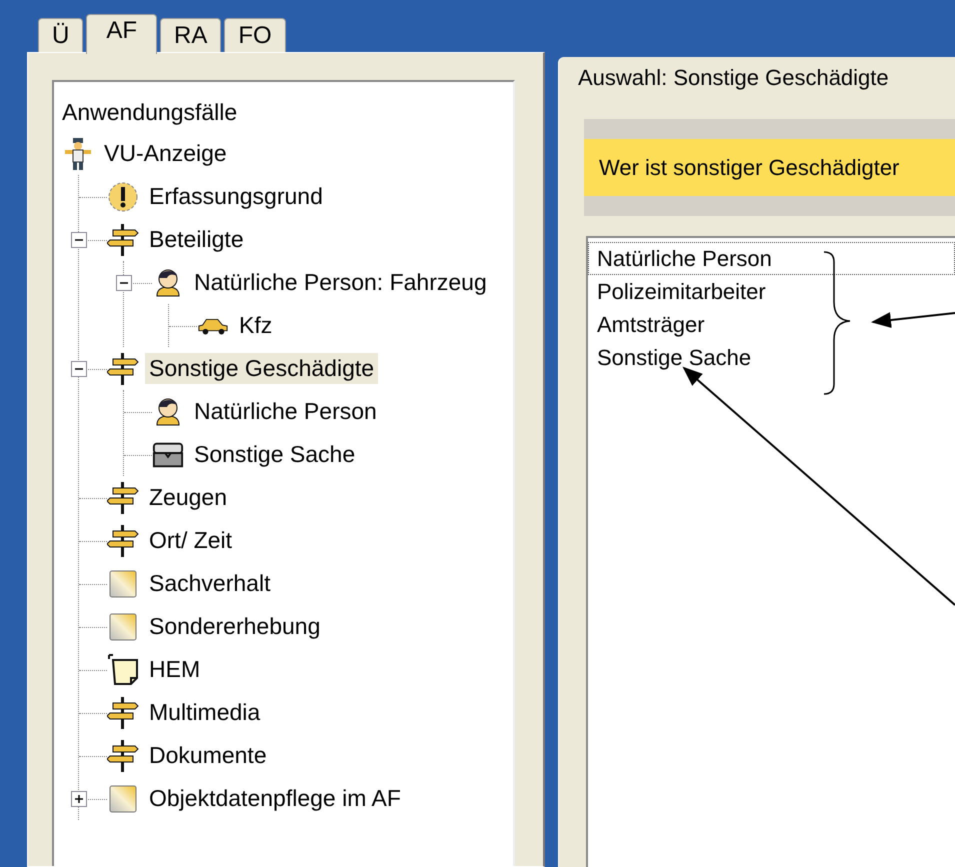 The height and width of the screenshot is (867, 955). I want to click on list-option: Polizeimitarbeiter, so click(771, 291).